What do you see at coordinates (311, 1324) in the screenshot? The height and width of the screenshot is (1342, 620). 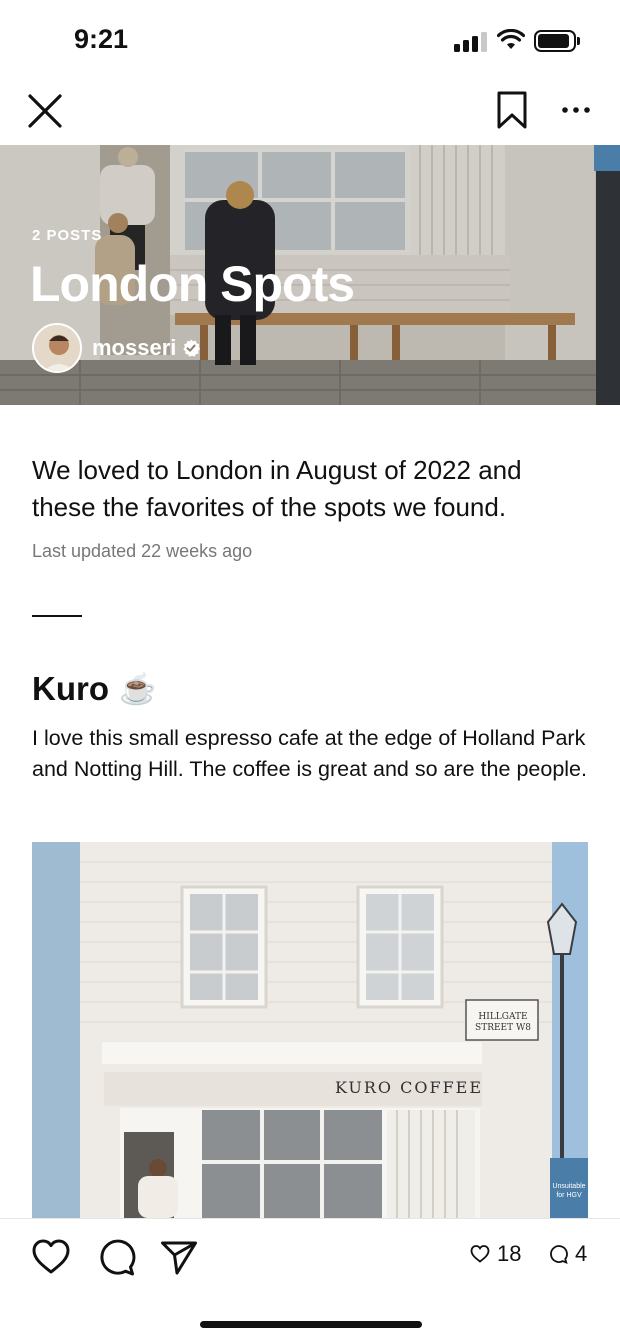 I see `home-indicator` at bounding box center [311, 1324].